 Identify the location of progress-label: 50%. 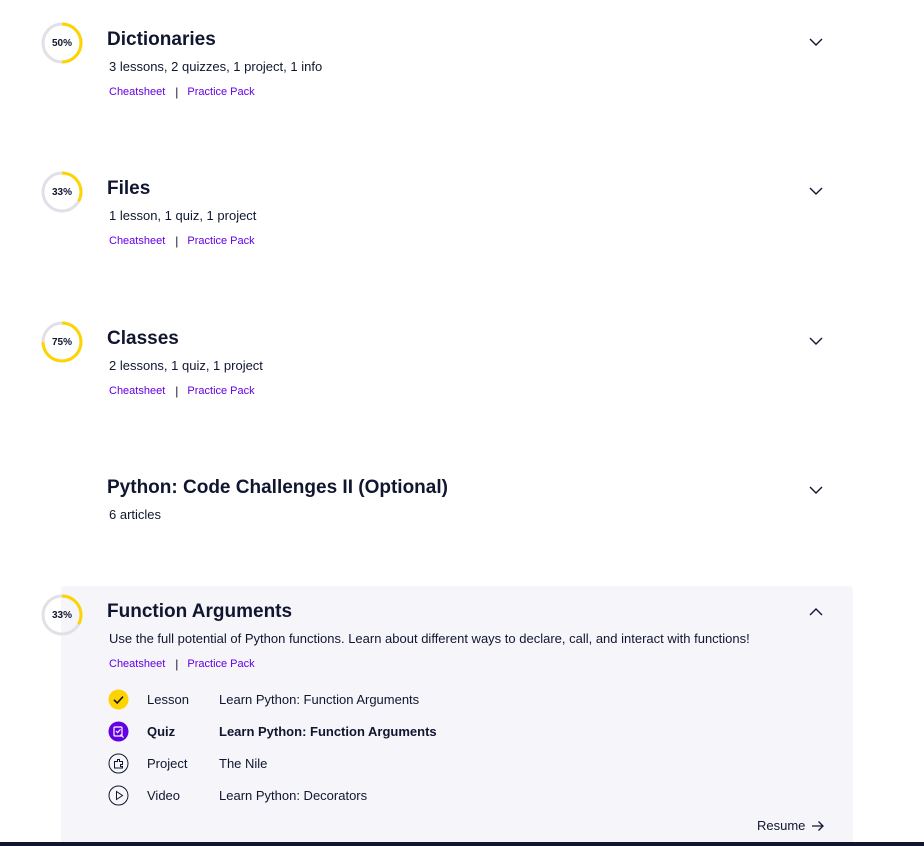
(61, 43).